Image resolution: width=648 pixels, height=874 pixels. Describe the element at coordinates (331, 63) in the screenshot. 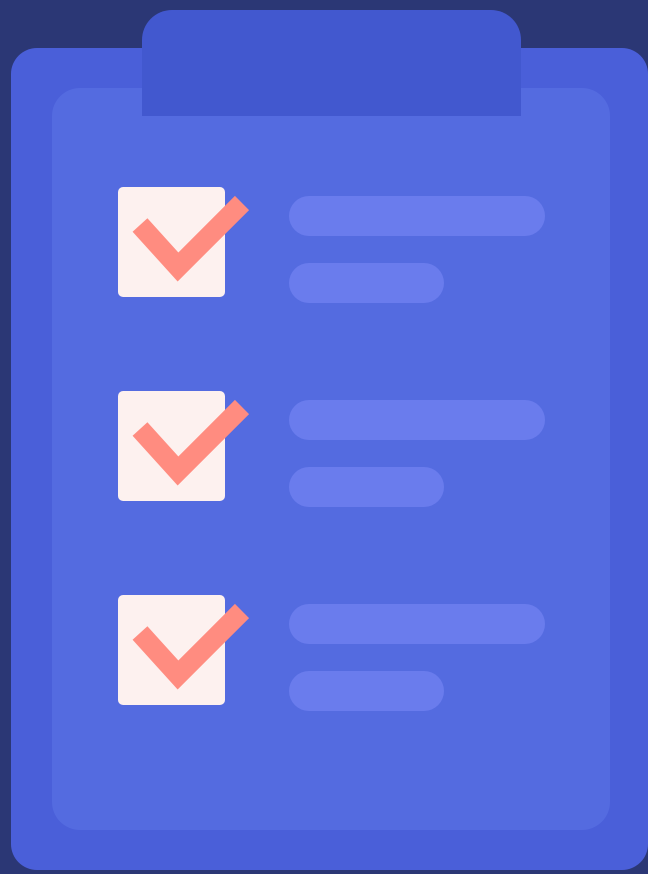

I see `clipboard-clip` at that location.